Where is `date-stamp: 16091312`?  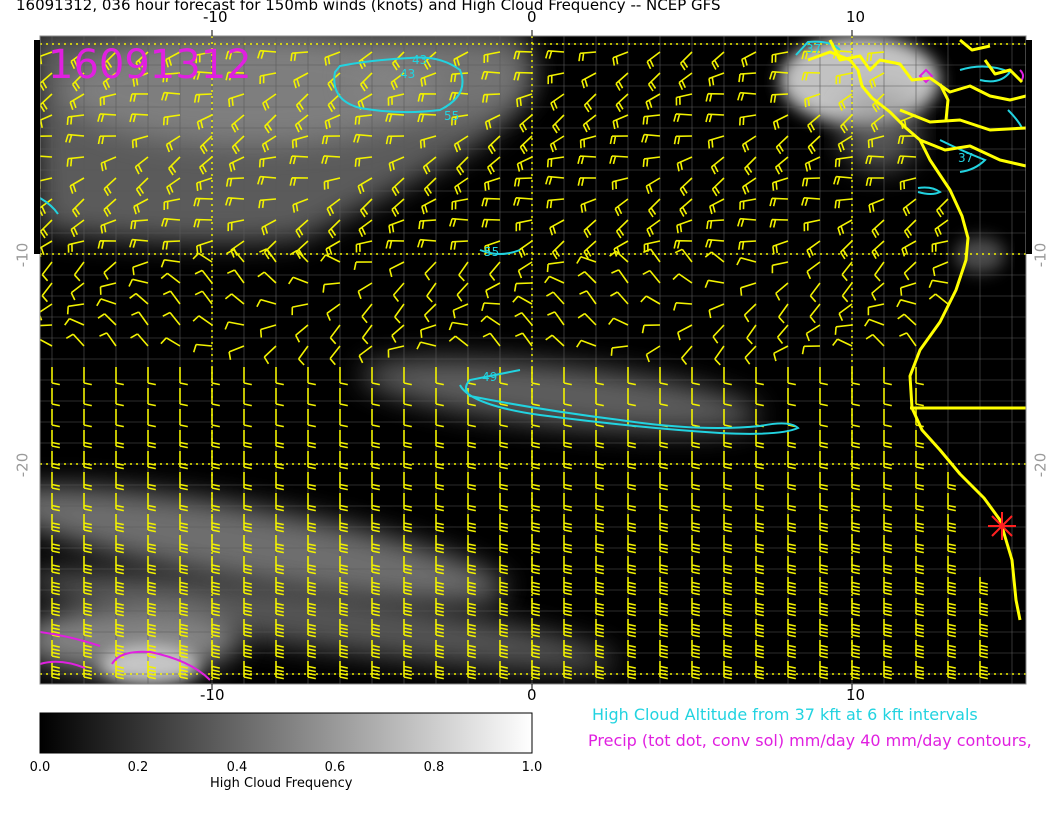 date-stamp: 16091312 is located at coordinates (150, 65).